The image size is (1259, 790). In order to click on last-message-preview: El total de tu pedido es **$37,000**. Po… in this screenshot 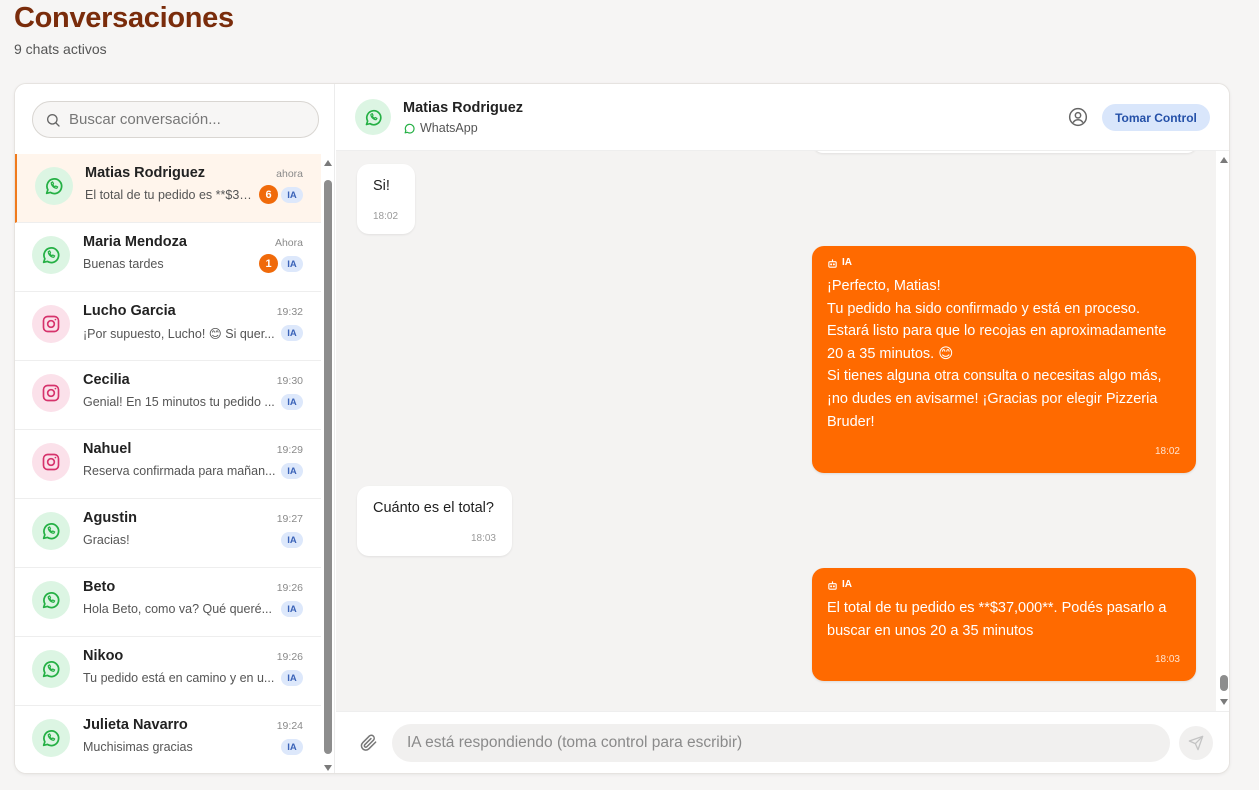, I will do `click(169, 195)`.